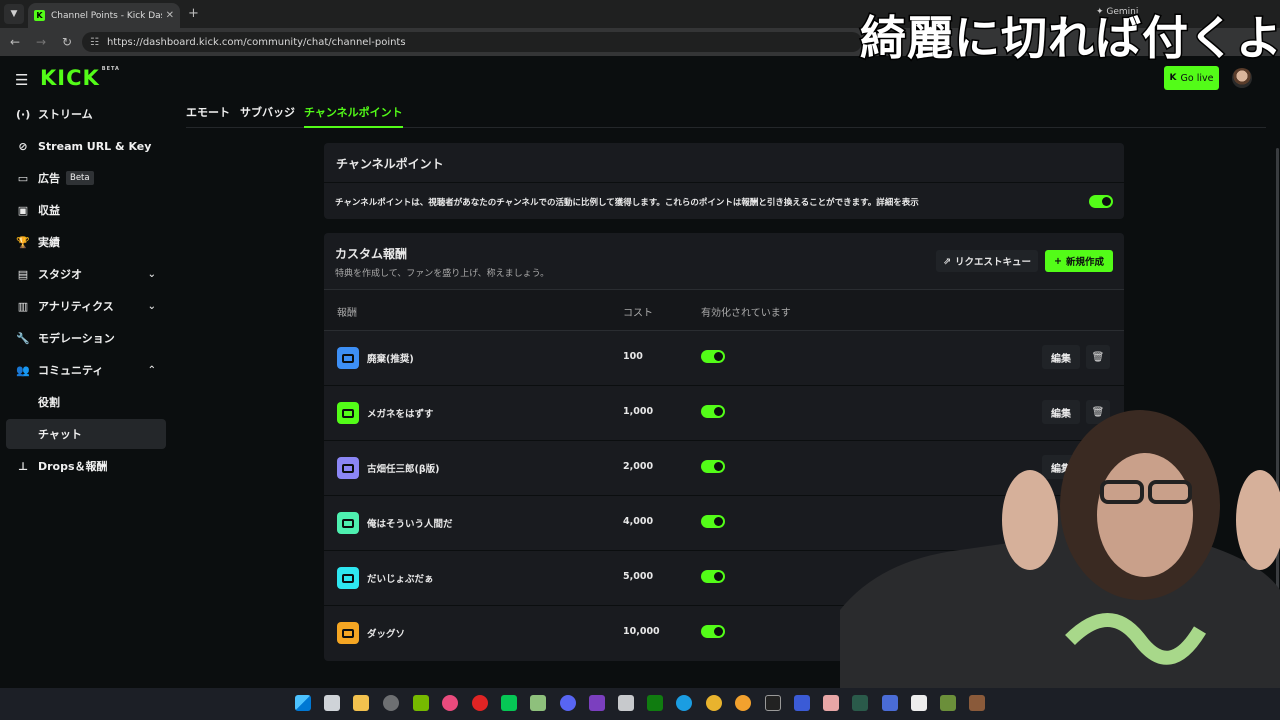  I want to click on reward-cost: 10,000, so click(641, 631).